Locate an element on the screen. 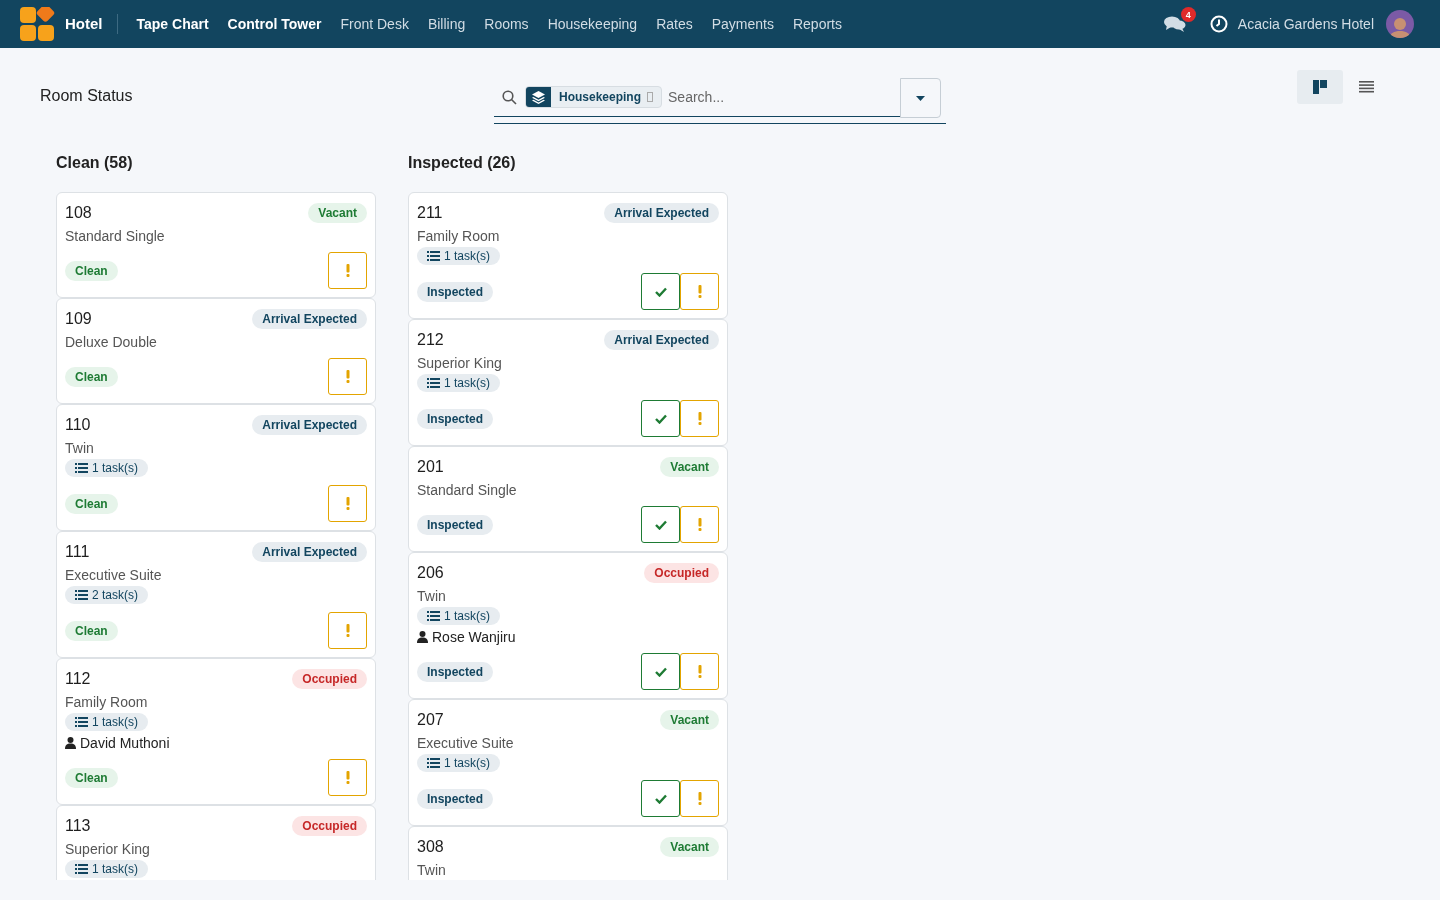 The height and width of the screenshot is (900, 1440). nav-link: Payments is located at coordinates (742, 24).